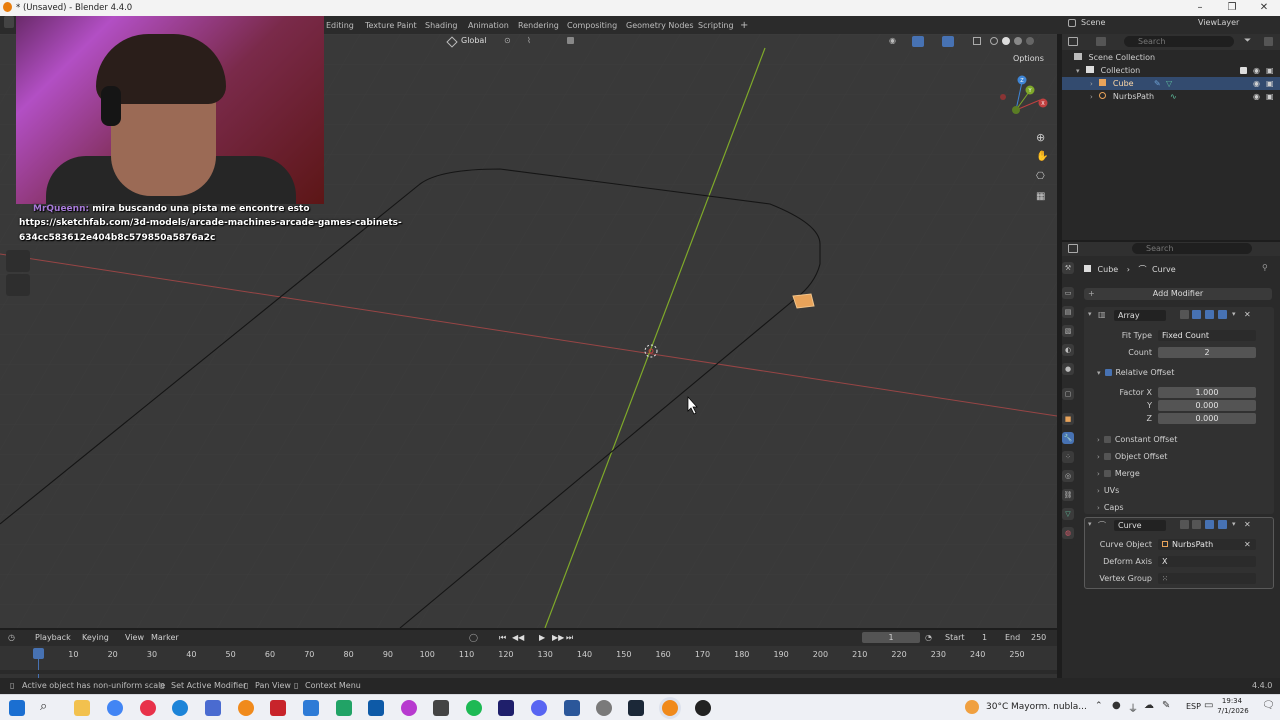 This screenshot has height=720, width=1280. Describe the element at coordinates (1268, 705) in the screenshot. I see `notifications-icon: 🗨` at that location.